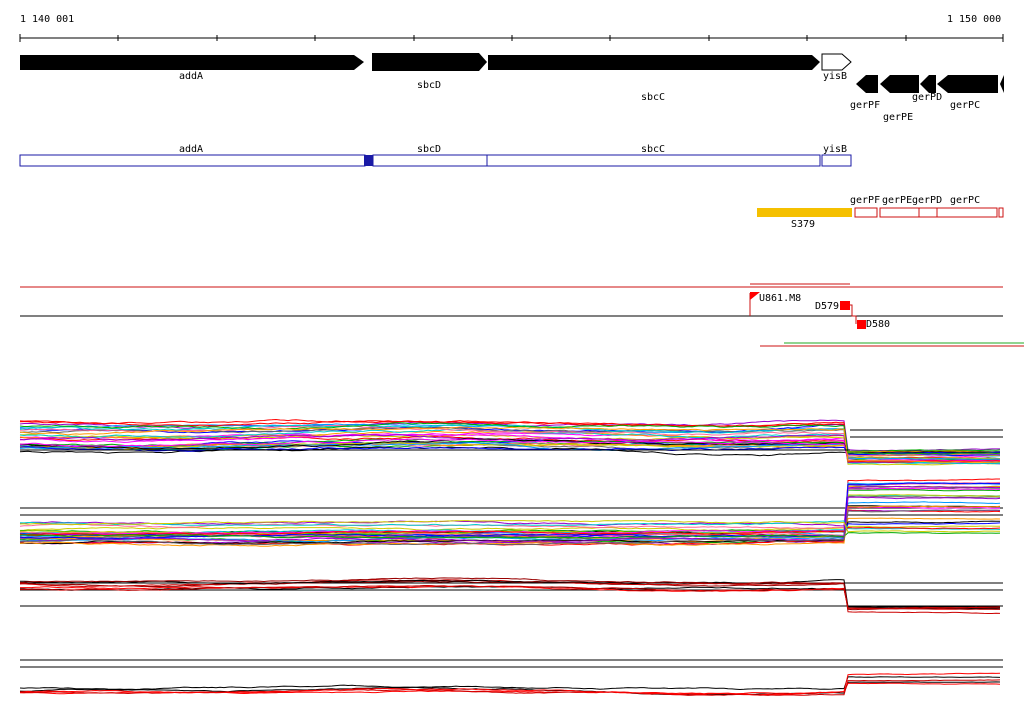 Image resolution: width=1024 pixels, height=714 pixels. What do you see at coordinates (967, 212) in the screenshot?
I see `red-box-gerPC` at bounding box center [967, 212].